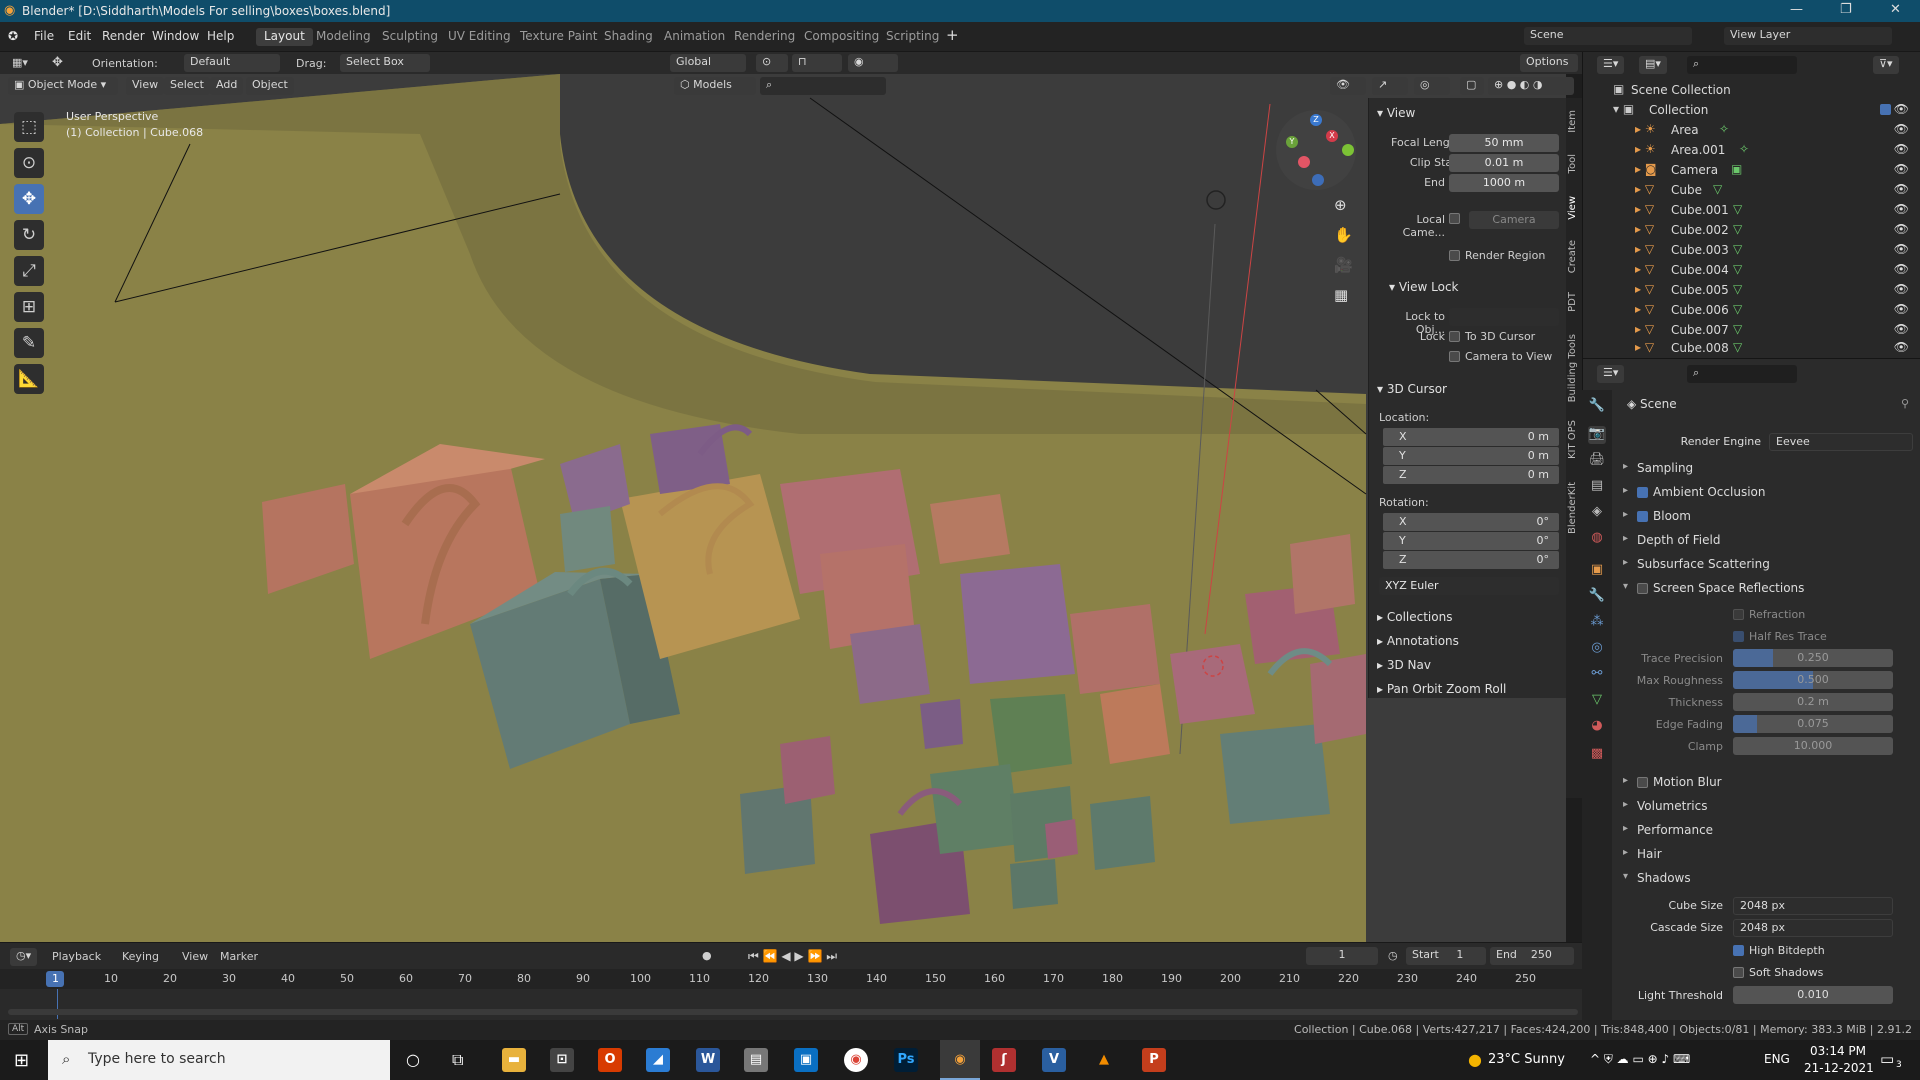 The image size is (1920, 1080). What do you see at coordinates (1318, 180) in the screenshot?
I see `gizmo-neg-z-icon` at bounding box center [1318, 180].